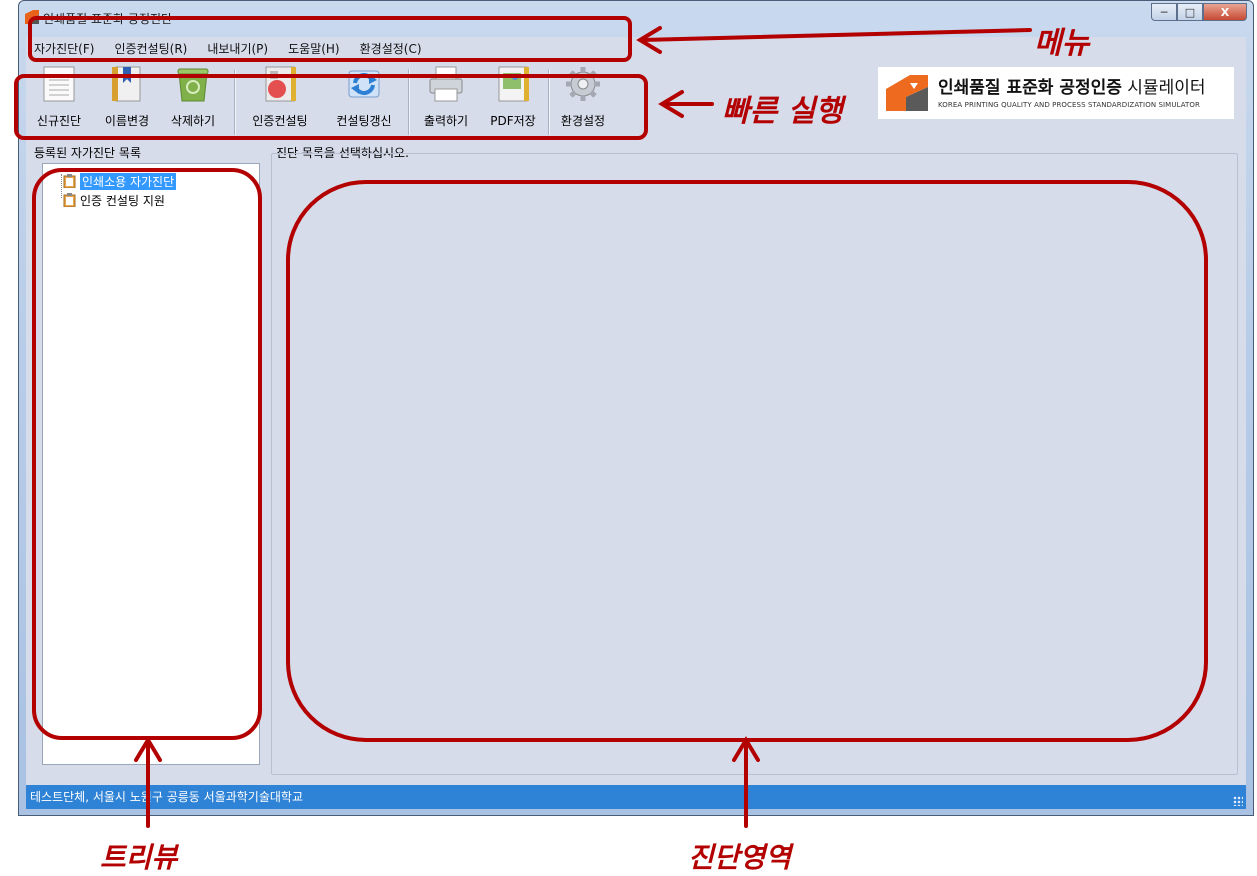 The height and width of the screenshot is (876, 1257). Describe the element at coordinates (740, 857) in the screenshot. I see `annotation-diag: 진단영역` at that location.